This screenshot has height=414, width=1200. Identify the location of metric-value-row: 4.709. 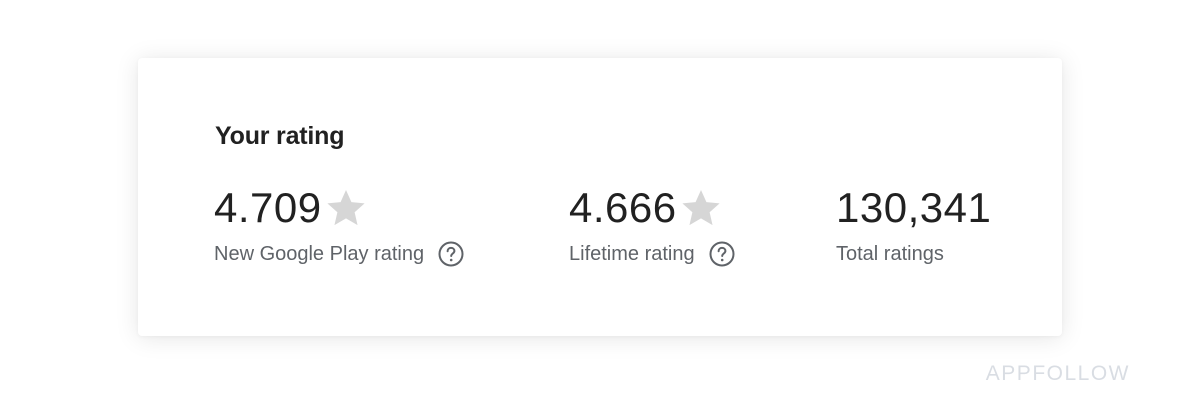
(339, 208).